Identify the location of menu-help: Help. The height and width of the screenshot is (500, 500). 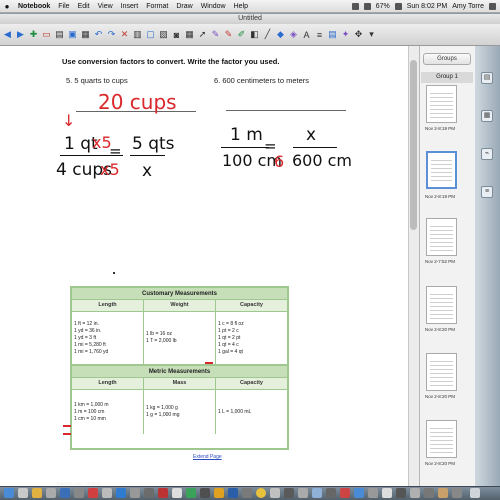
(241, 6).